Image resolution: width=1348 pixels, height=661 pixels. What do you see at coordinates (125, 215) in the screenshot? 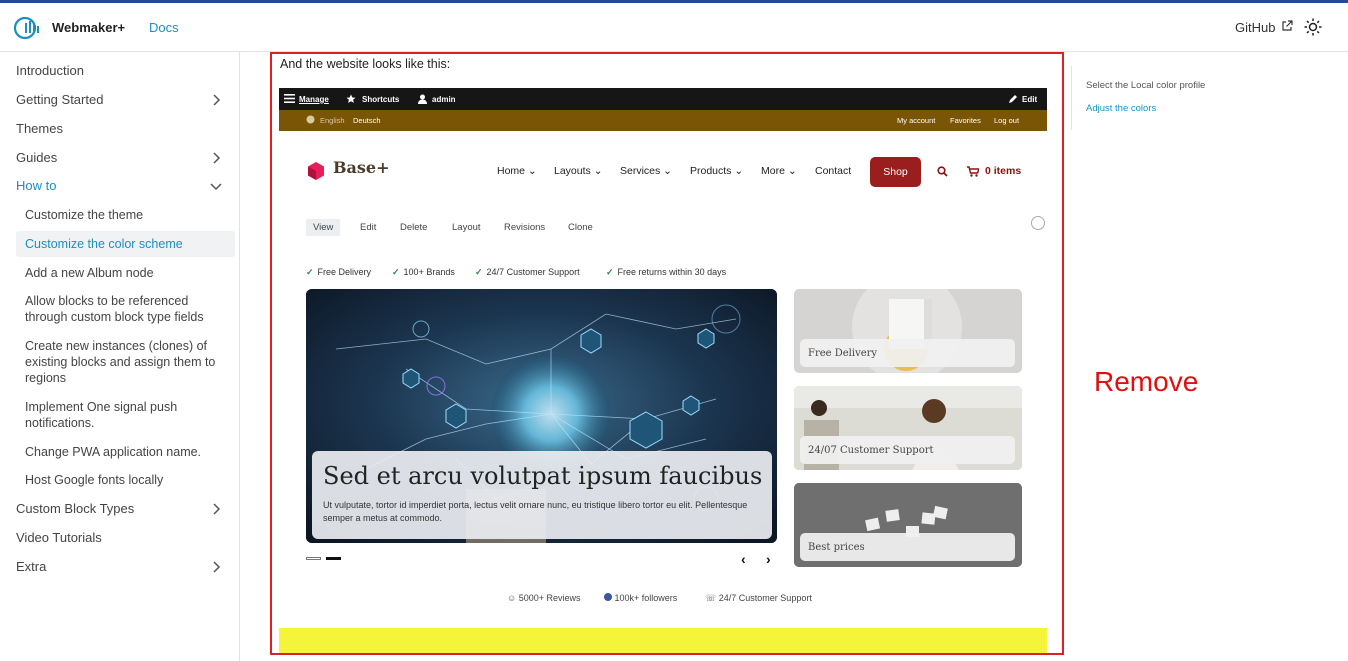
I see `sidebar-subitem-customize-theme: Customize the theme` at bounding box center [125, 215].